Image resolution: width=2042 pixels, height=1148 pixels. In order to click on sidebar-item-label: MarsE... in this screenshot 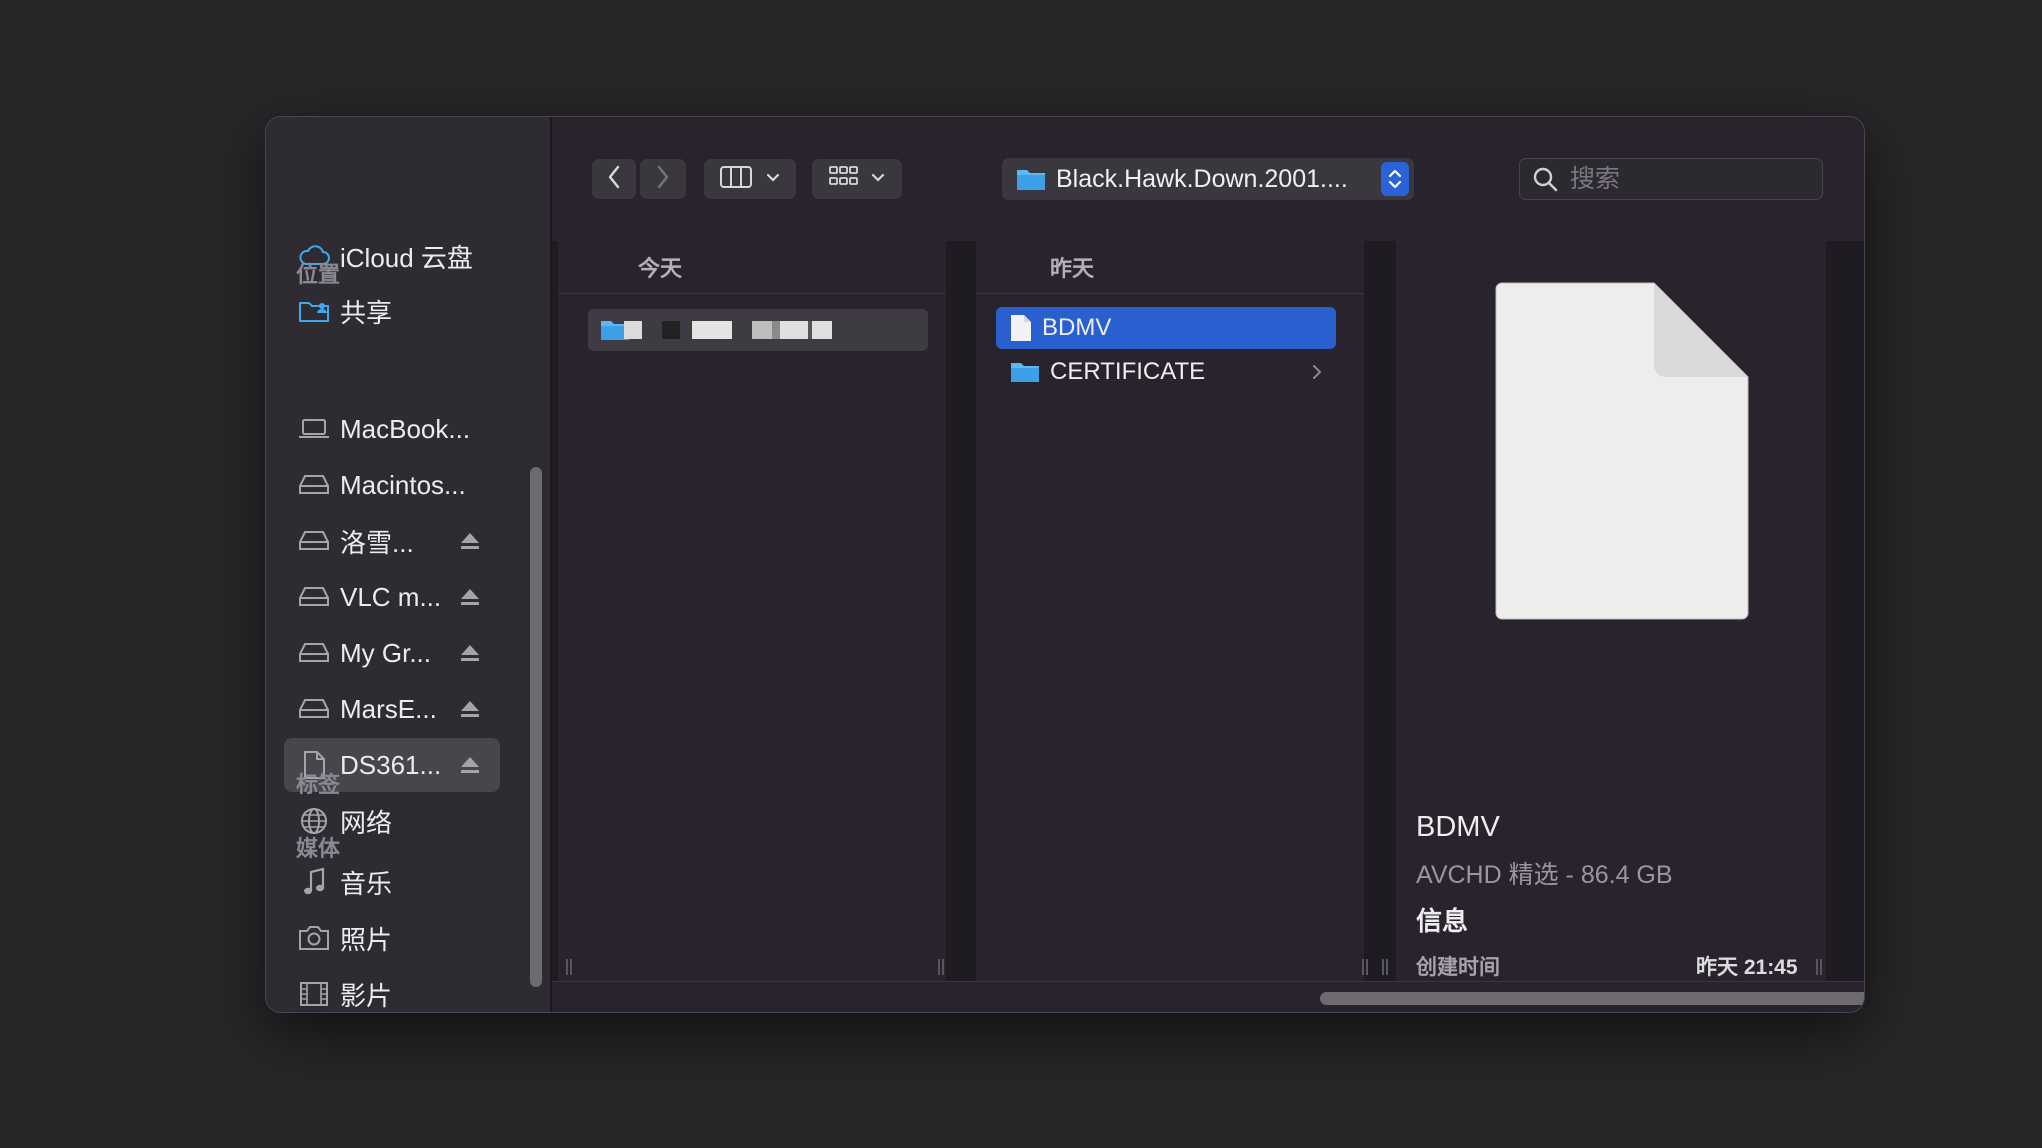, I will do `click(388, 708)`.